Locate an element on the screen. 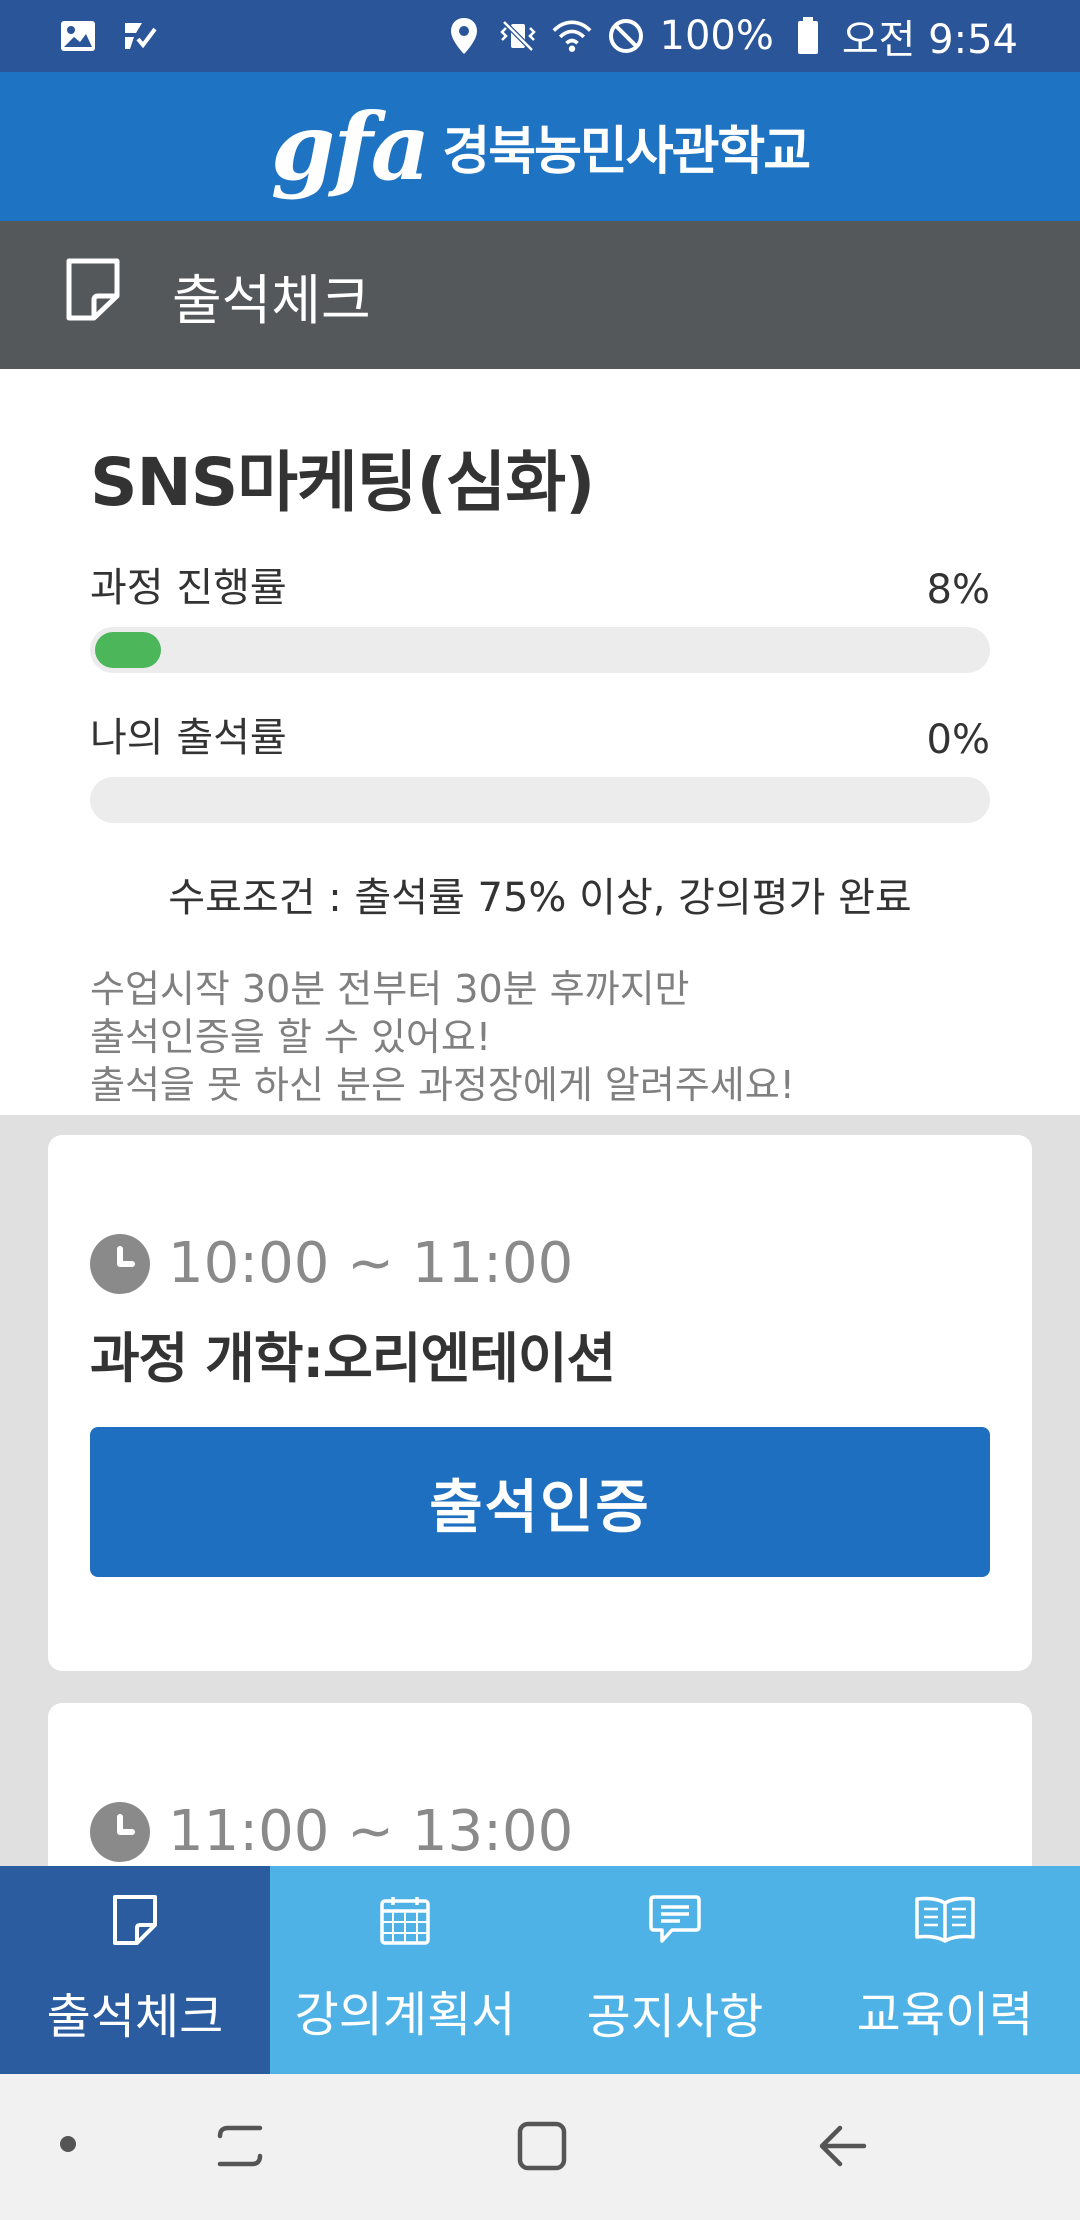  attendance-bar is located at coordinates (540, 800).